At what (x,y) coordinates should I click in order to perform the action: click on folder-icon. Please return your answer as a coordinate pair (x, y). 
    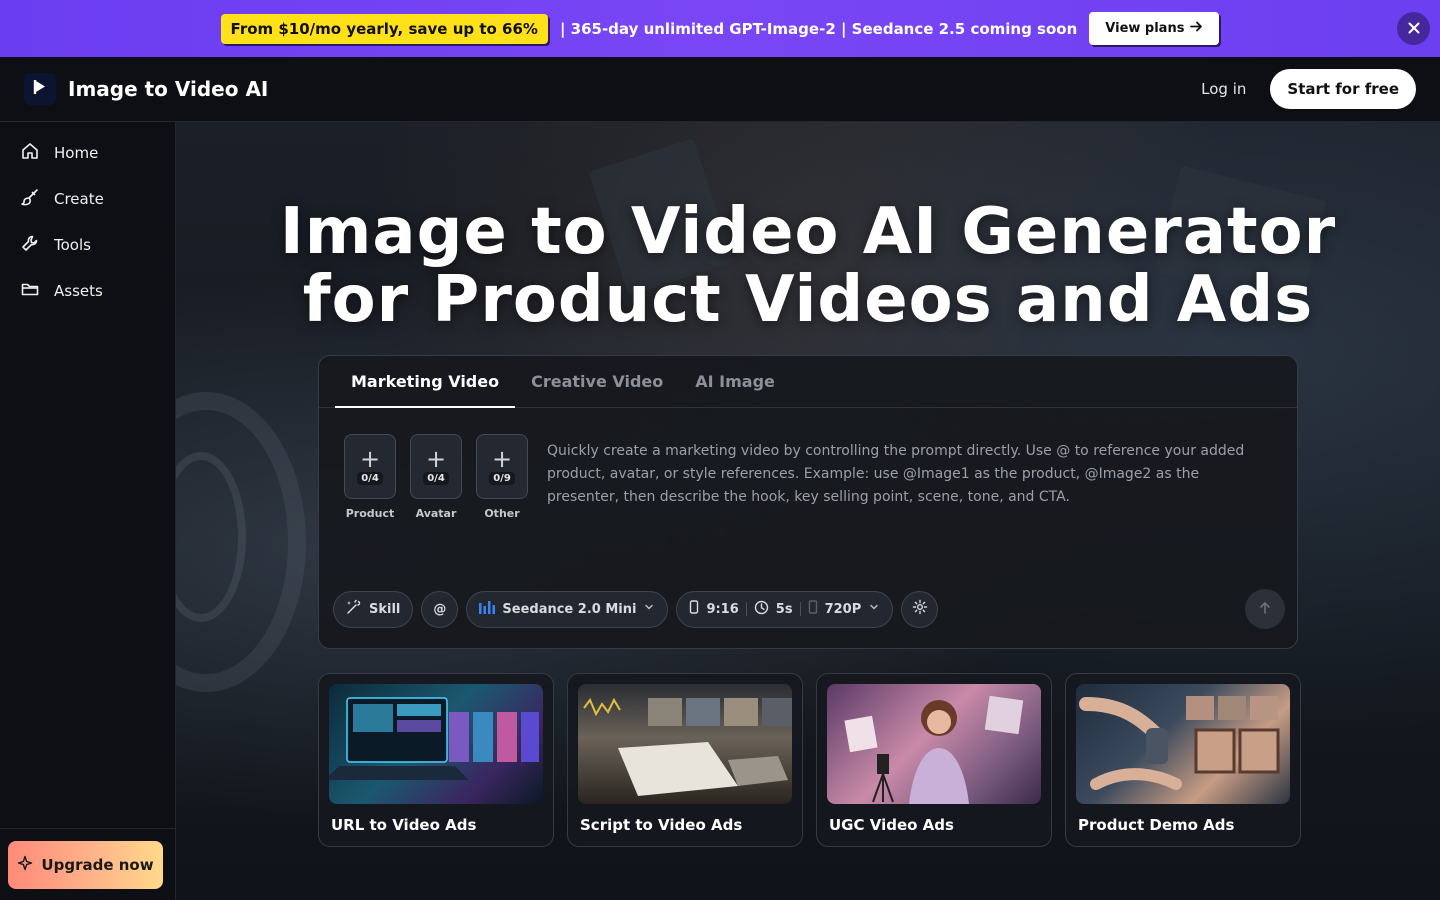
    Looking at the image, I should click on (30, 291).